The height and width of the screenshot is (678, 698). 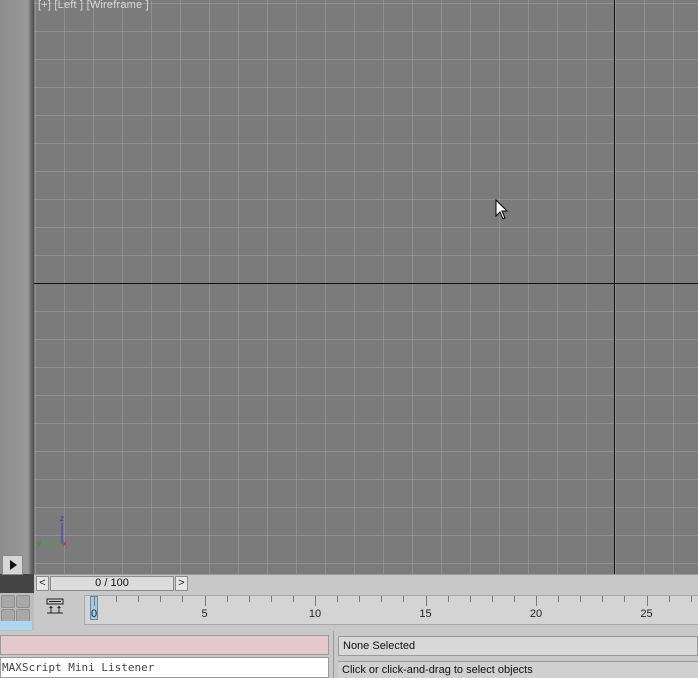 I want to click on ruler-tick-label: 5, so click(x=204, y=614).